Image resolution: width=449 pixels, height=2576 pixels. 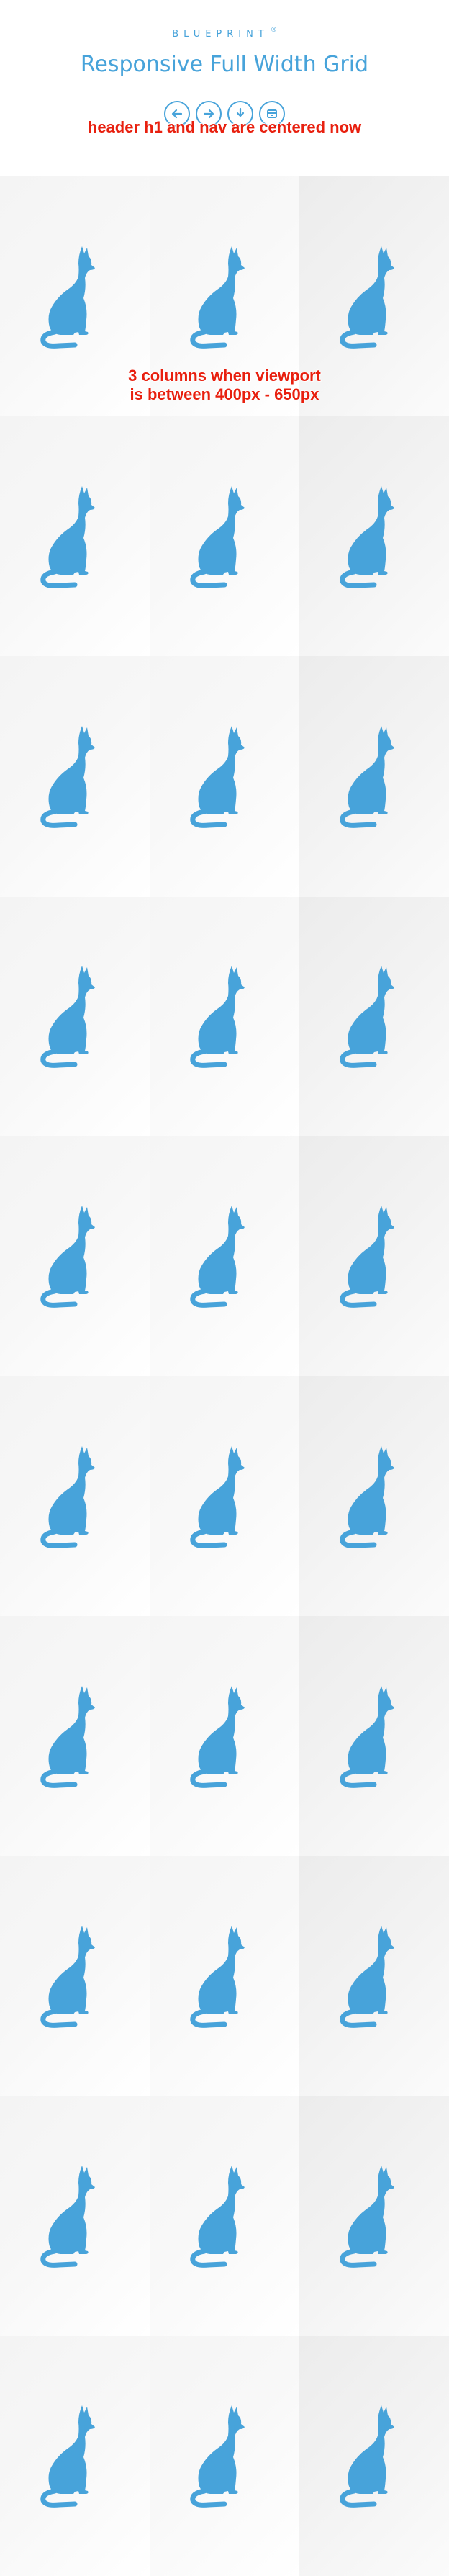 I want to click on page-title: Responsive Full Width Grid, so click(x=224, y=64).